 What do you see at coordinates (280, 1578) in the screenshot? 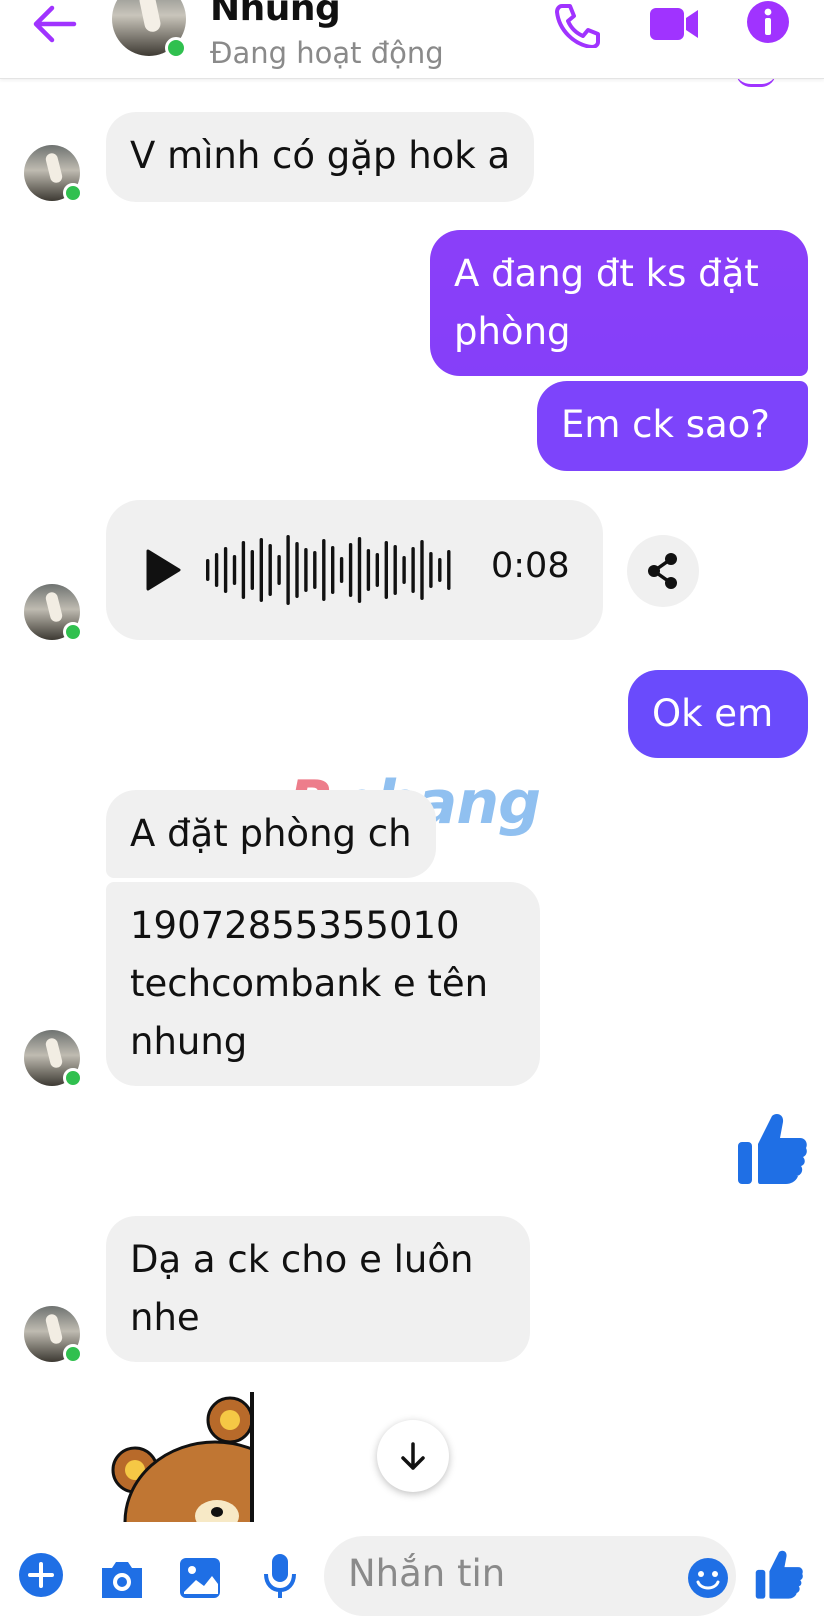
I see `microphone-icon` at bounding box center [280, 1578].